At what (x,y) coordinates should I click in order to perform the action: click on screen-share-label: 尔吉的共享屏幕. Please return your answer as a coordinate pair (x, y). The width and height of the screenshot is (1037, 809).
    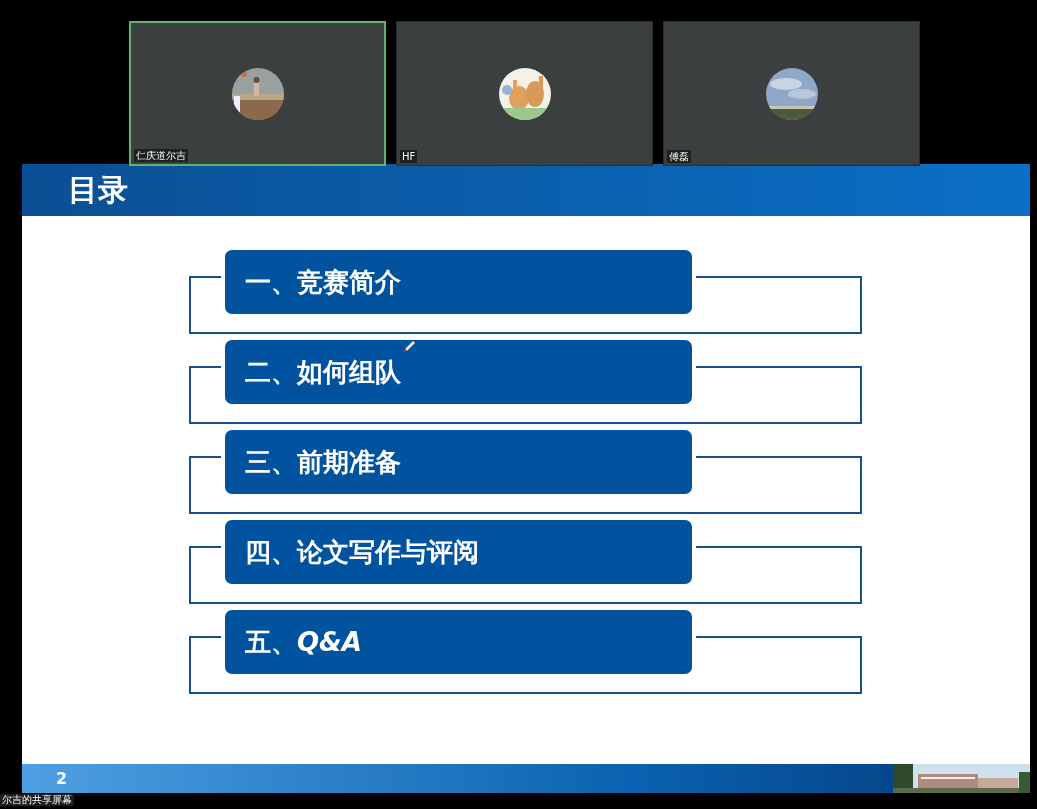
    Looking at the image, I should click on (37, 800).